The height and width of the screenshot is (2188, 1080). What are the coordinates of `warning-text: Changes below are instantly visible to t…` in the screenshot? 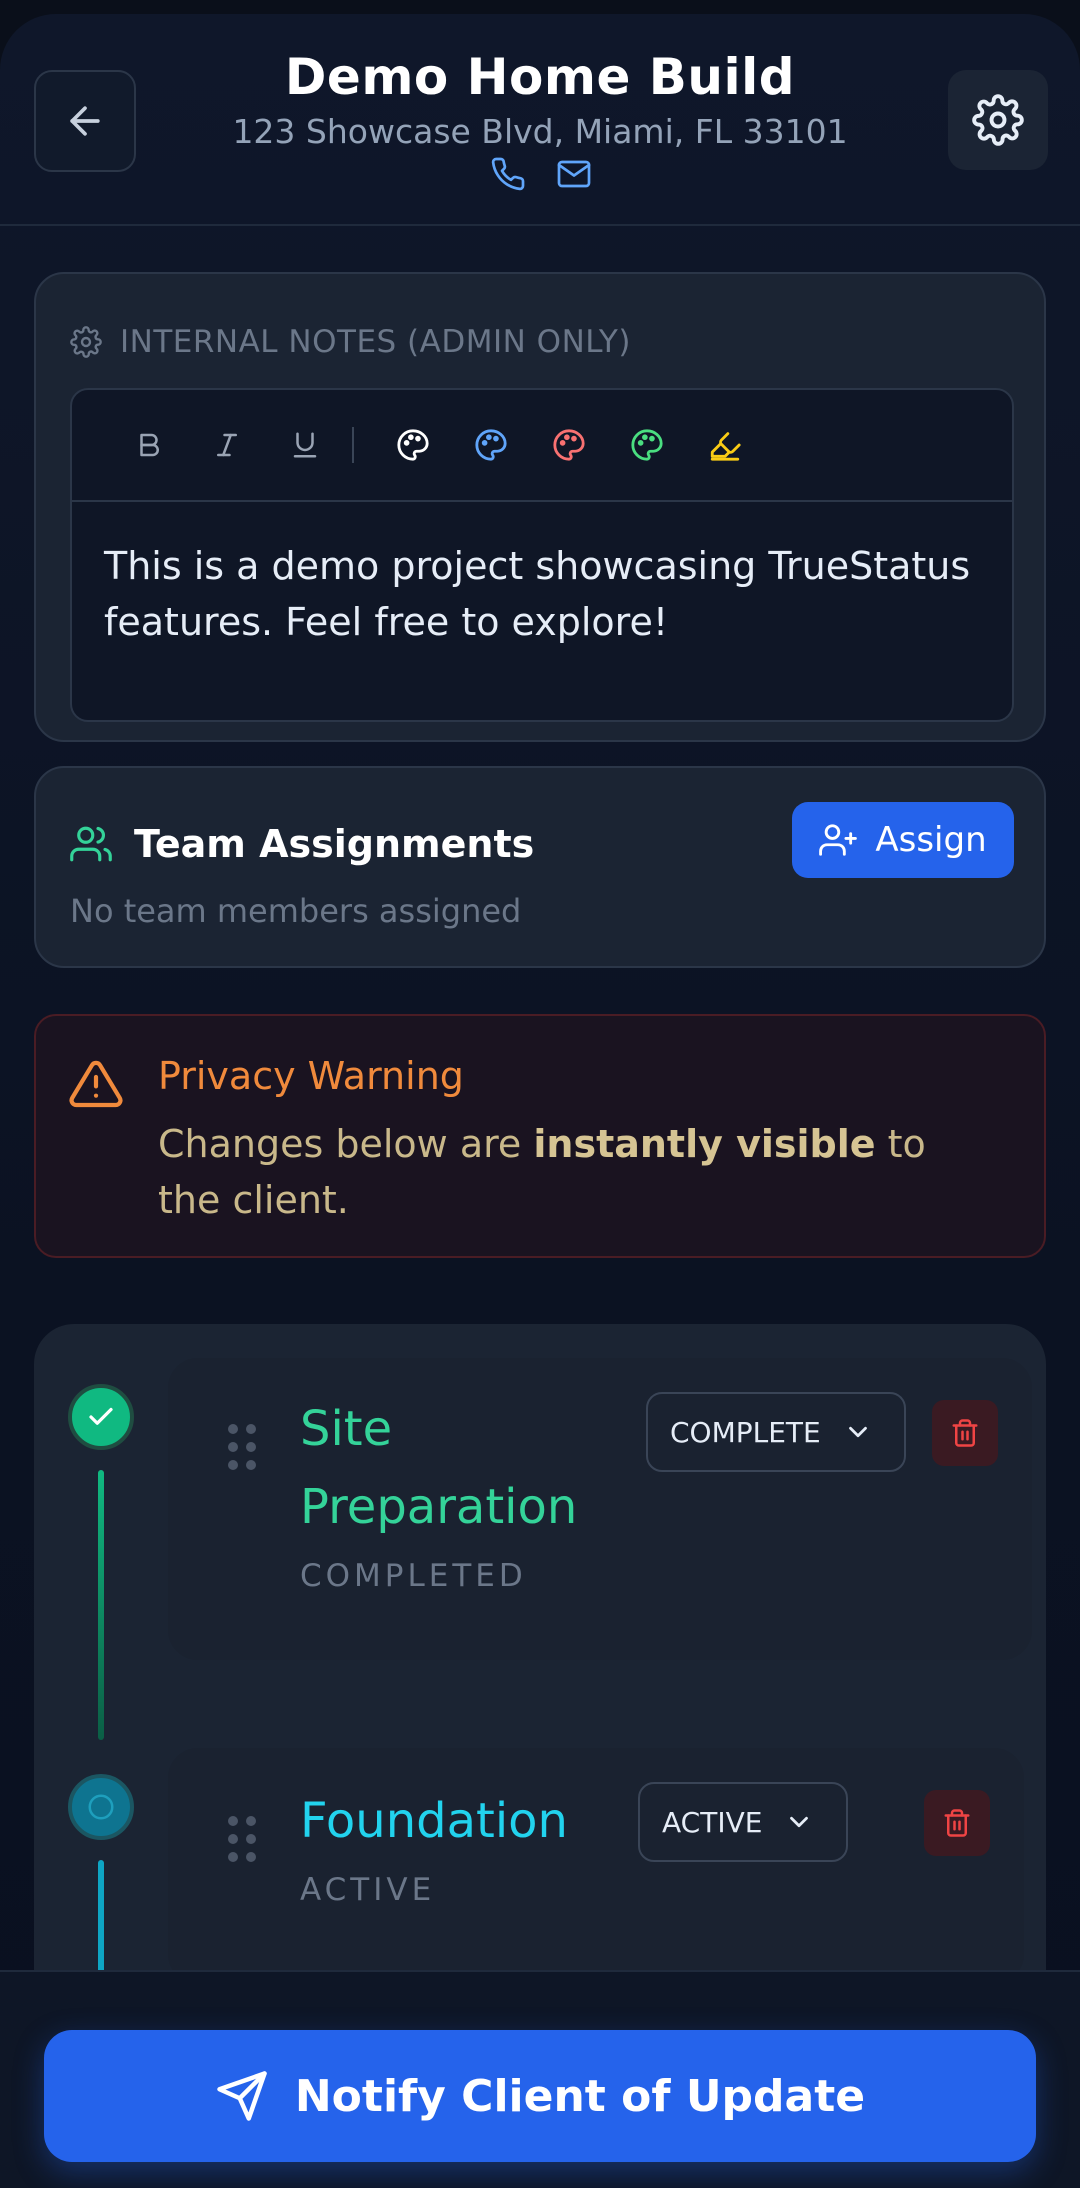 It's located at (542, 1172).